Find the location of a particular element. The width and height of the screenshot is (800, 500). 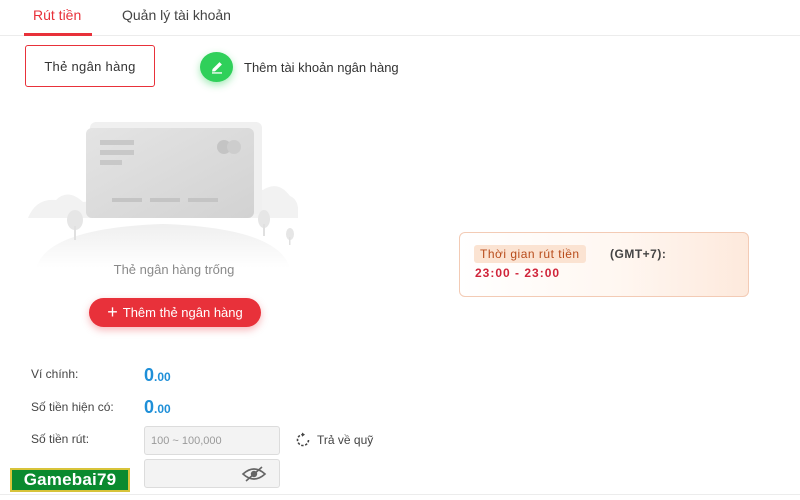

empty-card-label: Thẻ ngân hàng trống is located at coordinates (174, 269).